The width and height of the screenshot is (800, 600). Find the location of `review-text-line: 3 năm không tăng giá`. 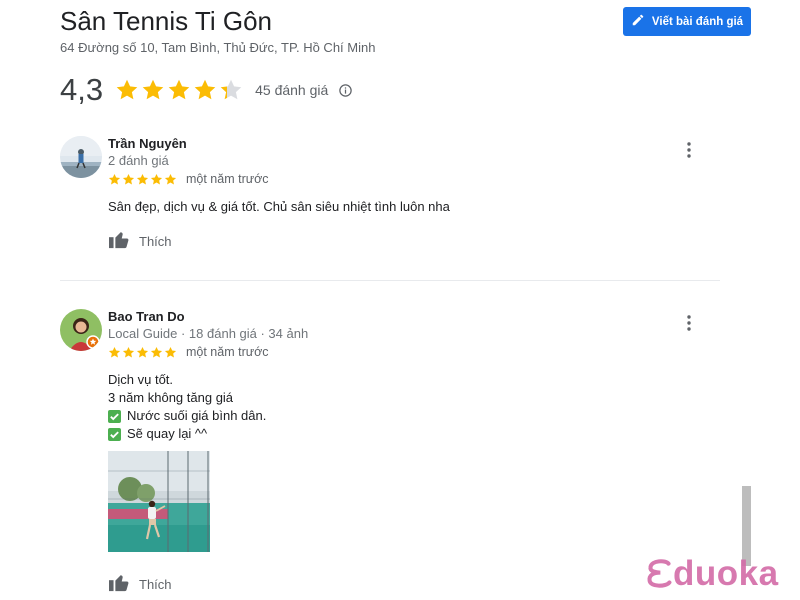

review-text-line: 3 năm không tăng giá is located at coordinates (171, 397).